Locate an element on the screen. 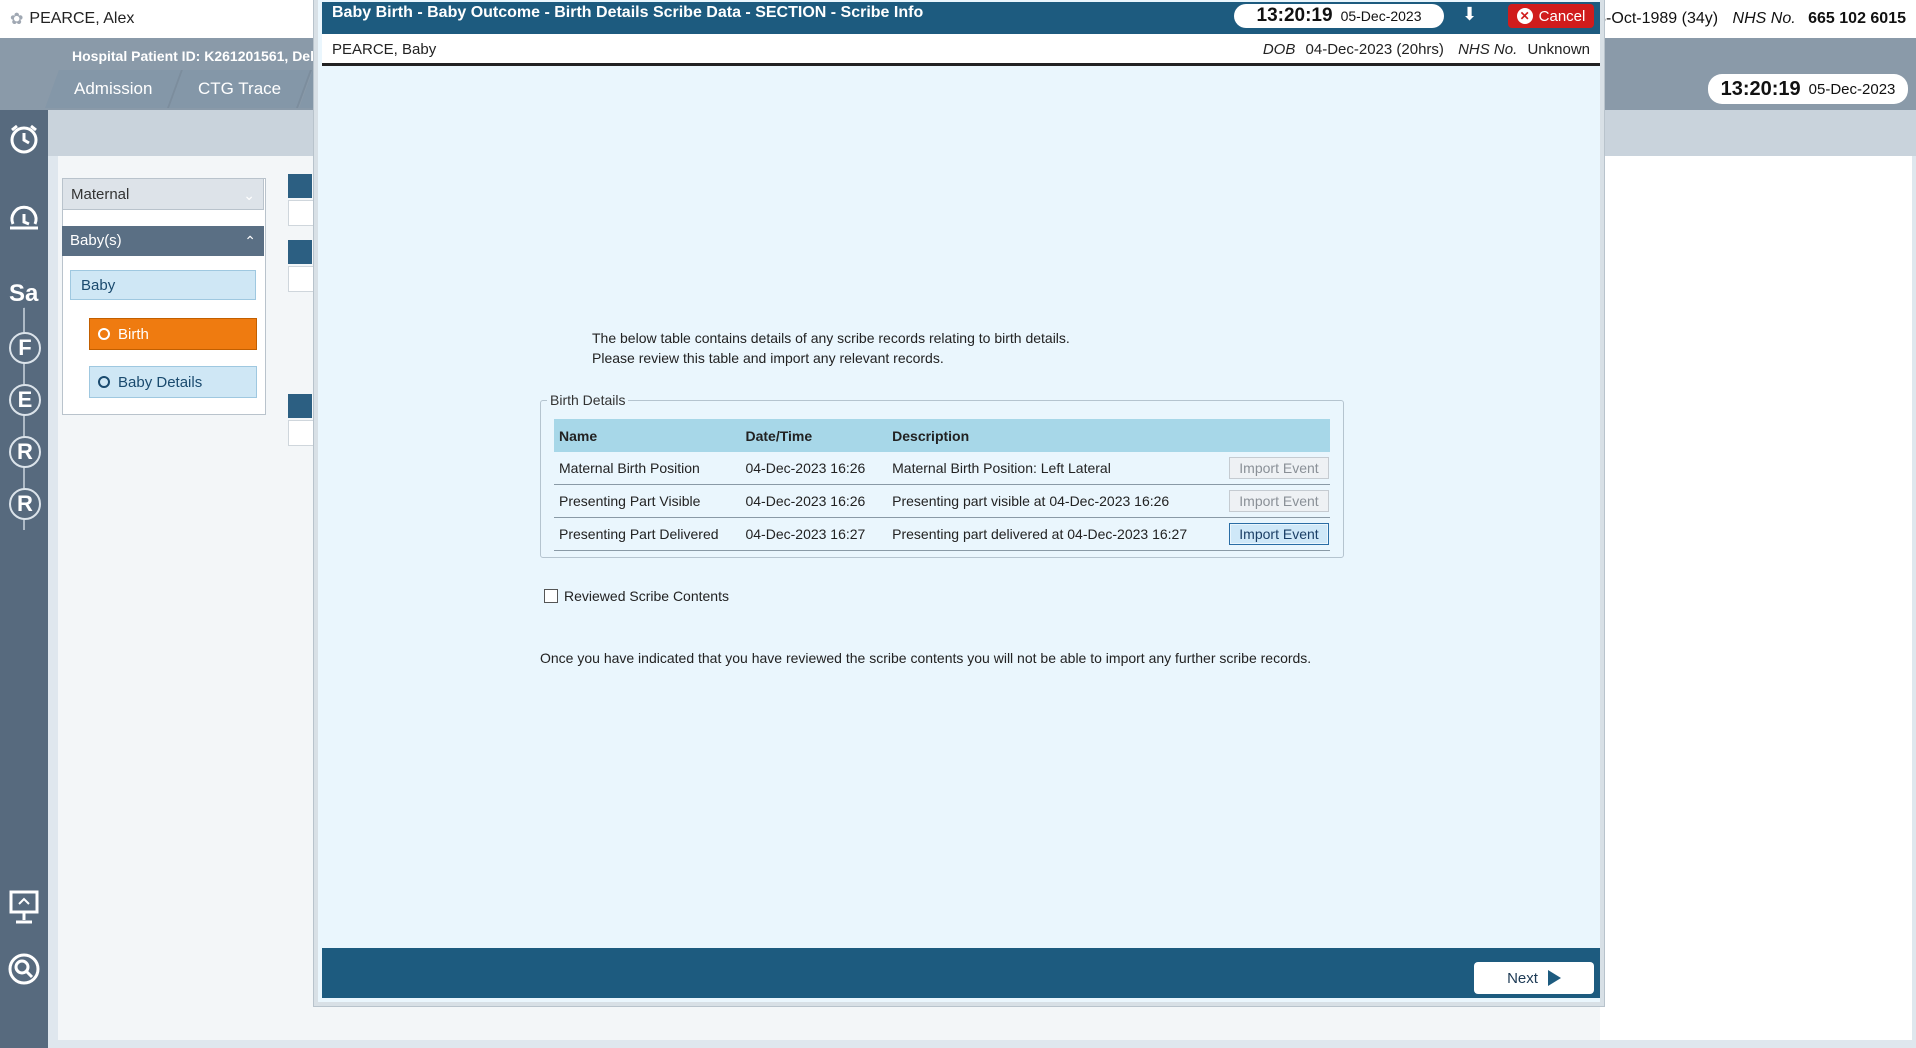 The width and height of the screenshot is (1916, 1048). tab-ctg-trace: CTG Trace is located at coordinates (241, 89).